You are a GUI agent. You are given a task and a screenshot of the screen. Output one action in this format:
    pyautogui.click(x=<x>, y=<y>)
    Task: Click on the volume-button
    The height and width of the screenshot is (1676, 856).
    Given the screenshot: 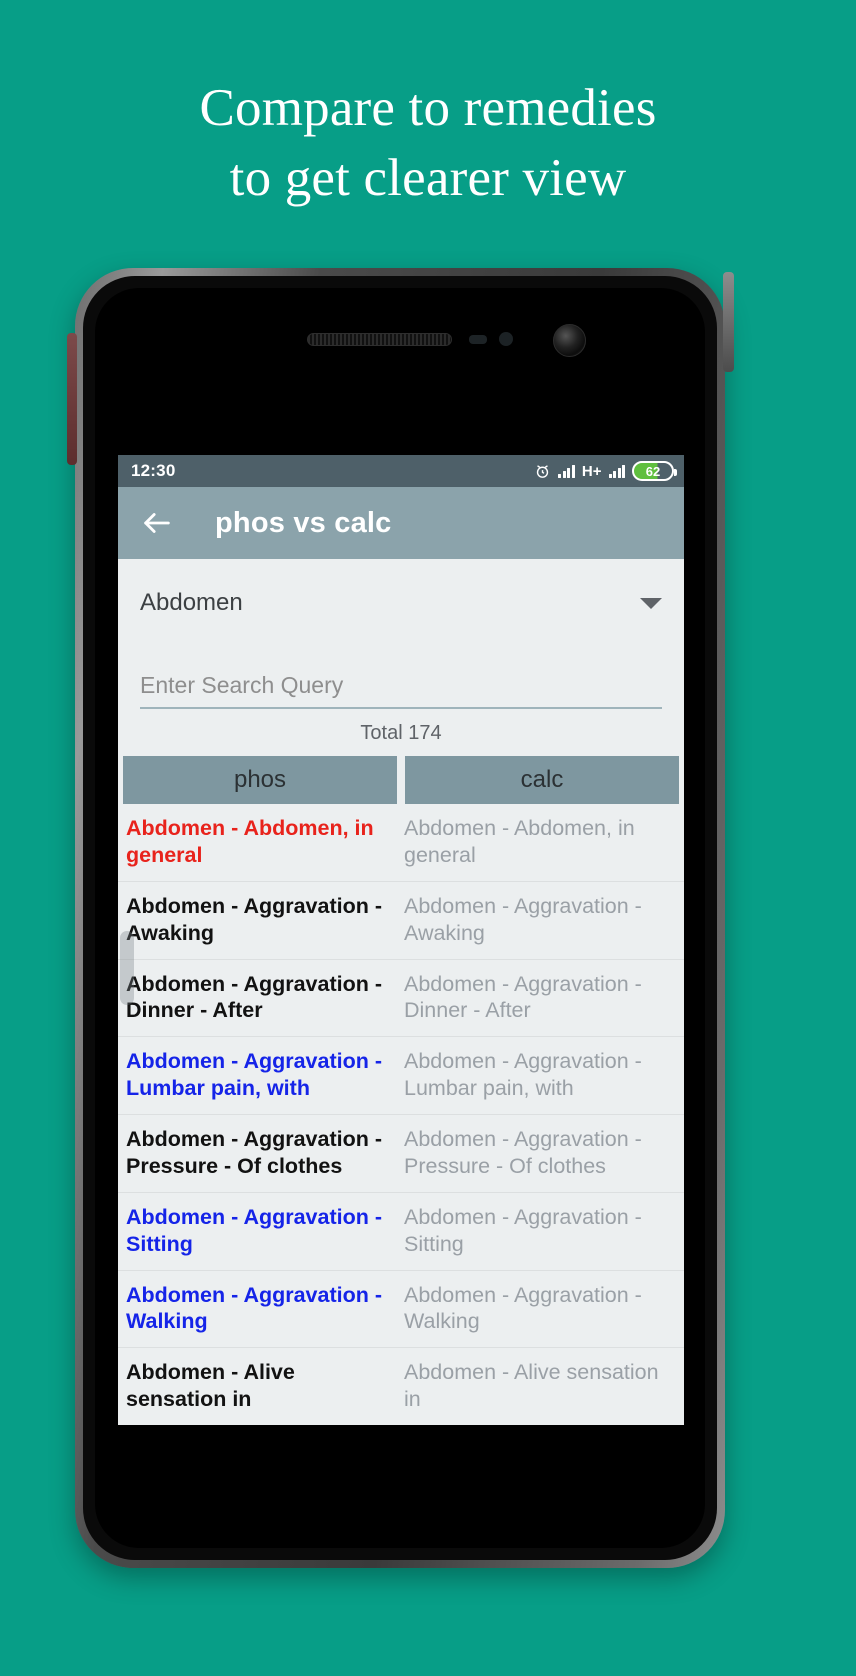 What is the action you would take?
    pyautogui.click(x=72, y=399)
    